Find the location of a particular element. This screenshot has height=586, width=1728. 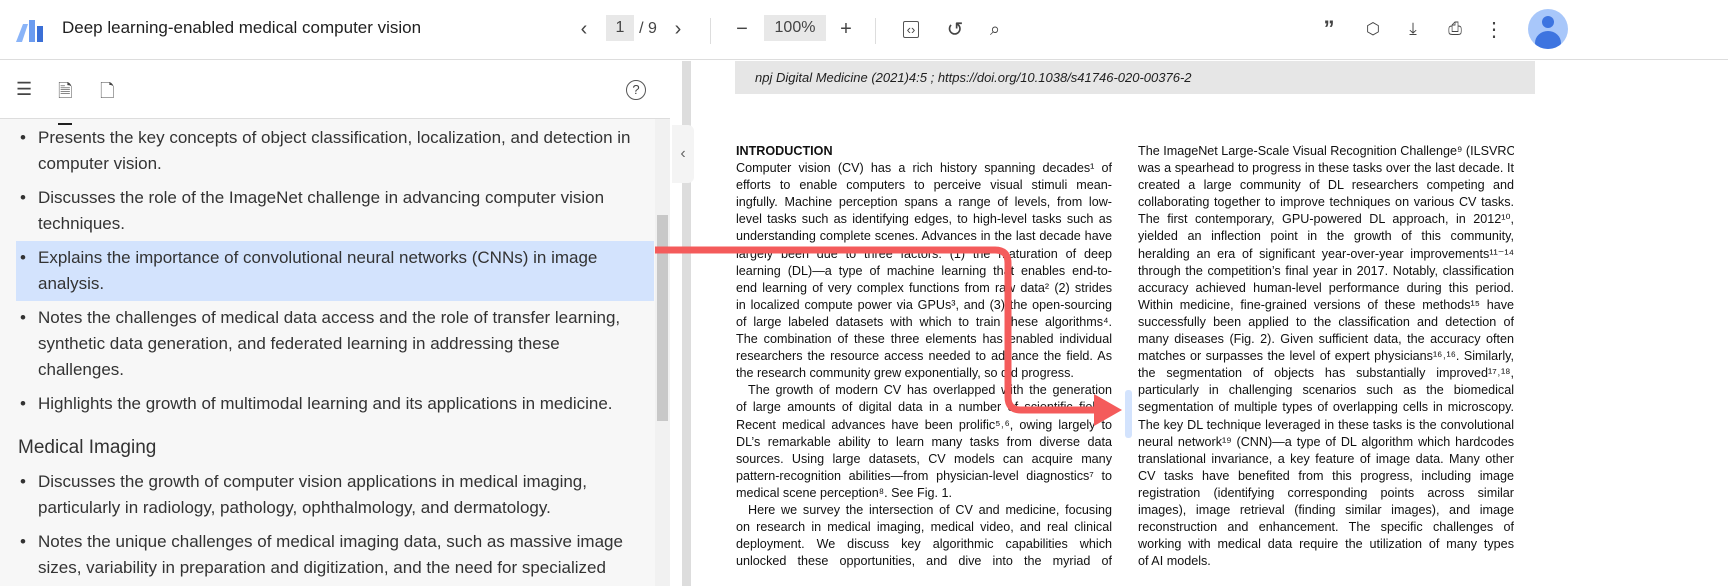

rotate-icon: ↺ is located at coordinates (955, 29).